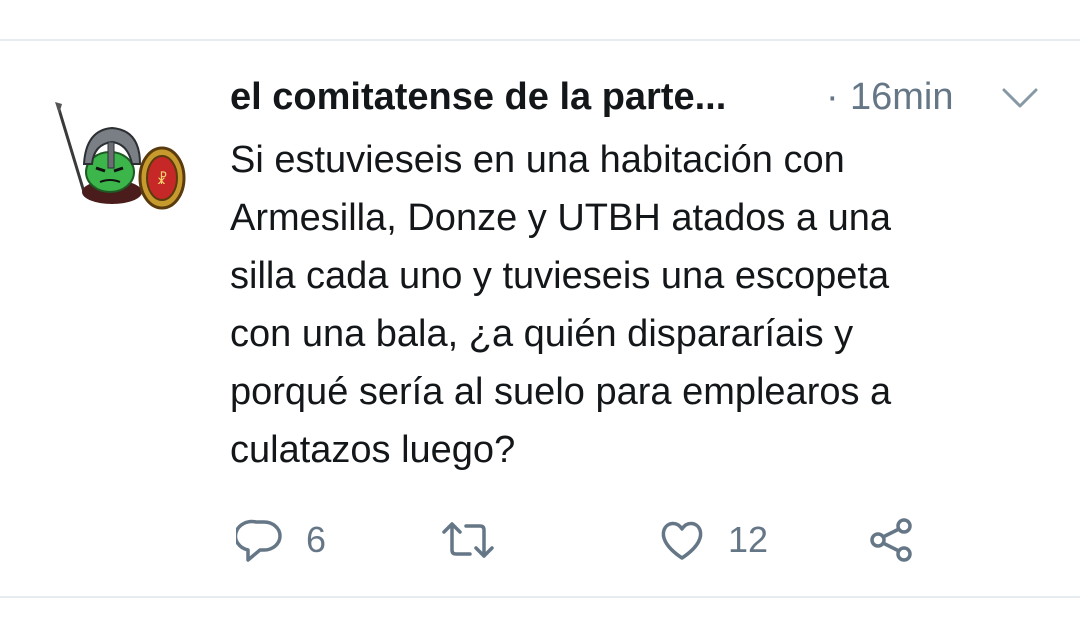 This screenshot has height=633, width=1080. What do you see at coordinates (748, 539) in the screenshot?
I see `like-count: 12` at bounding box center [748, 539].